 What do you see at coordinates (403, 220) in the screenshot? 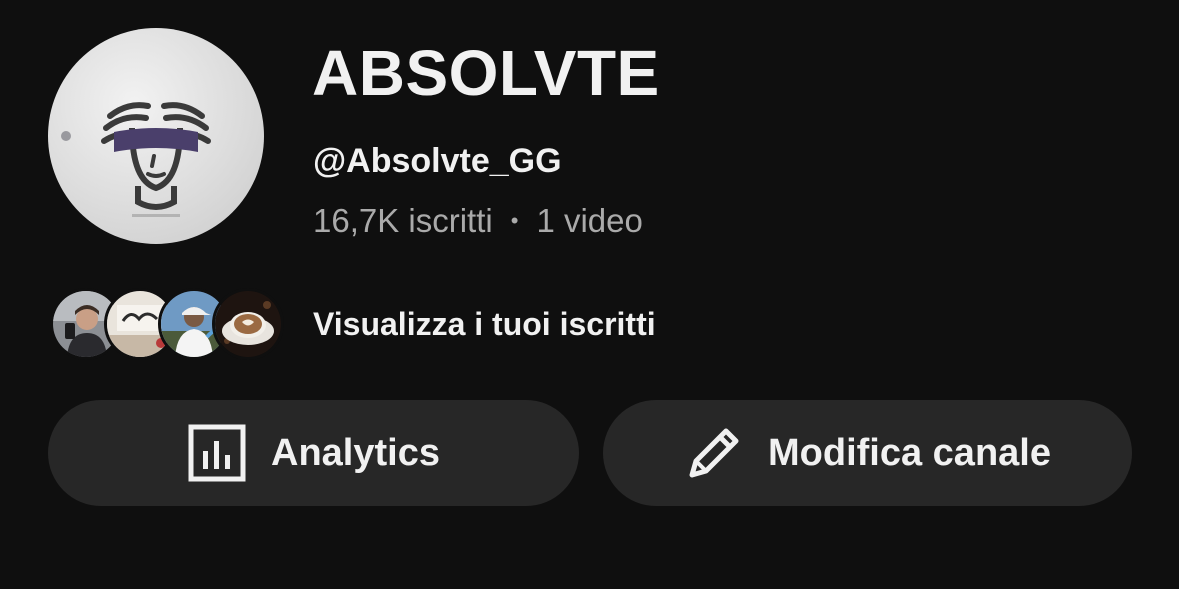
I see `subscriber-count: 16,7K iscritti` at bounding box center [403, 220].